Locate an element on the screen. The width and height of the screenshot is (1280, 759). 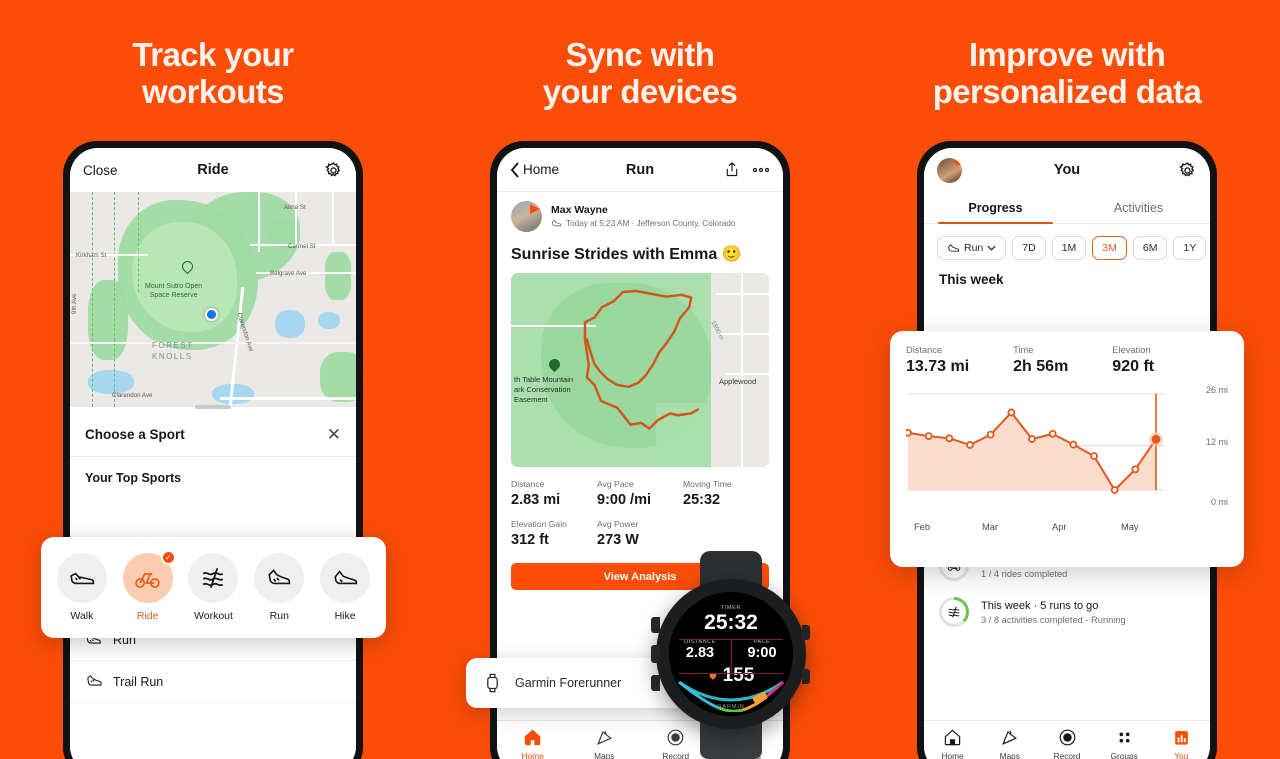
current-location-dot is located at coordinates (211, 314).